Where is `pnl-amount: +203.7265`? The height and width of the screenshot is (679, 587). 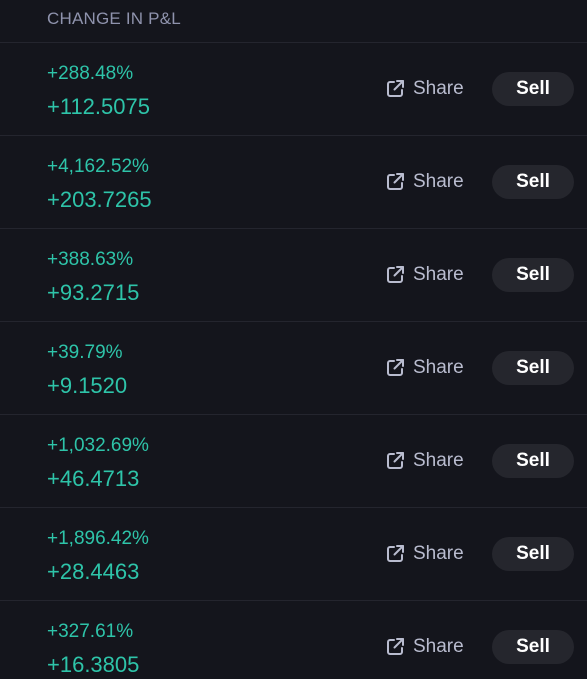 pnl-amount: +203.7265 is located at coordinates (99, 199).